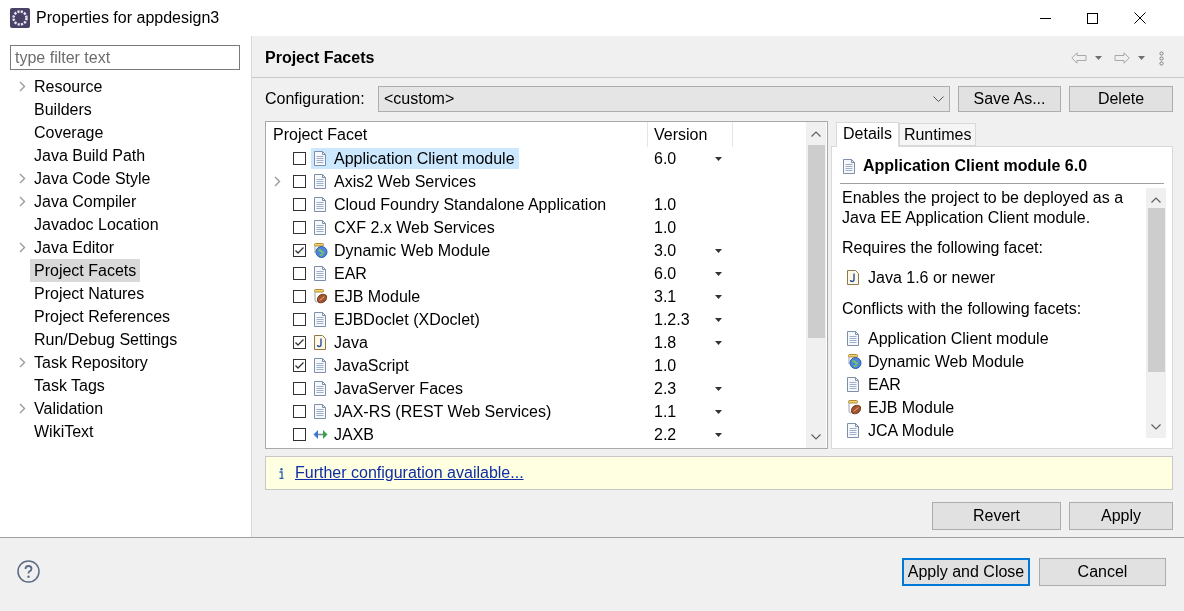 This screenshot has width=1184, height=611. I want to click on facet-item: Application Client module, so click(415, 158).